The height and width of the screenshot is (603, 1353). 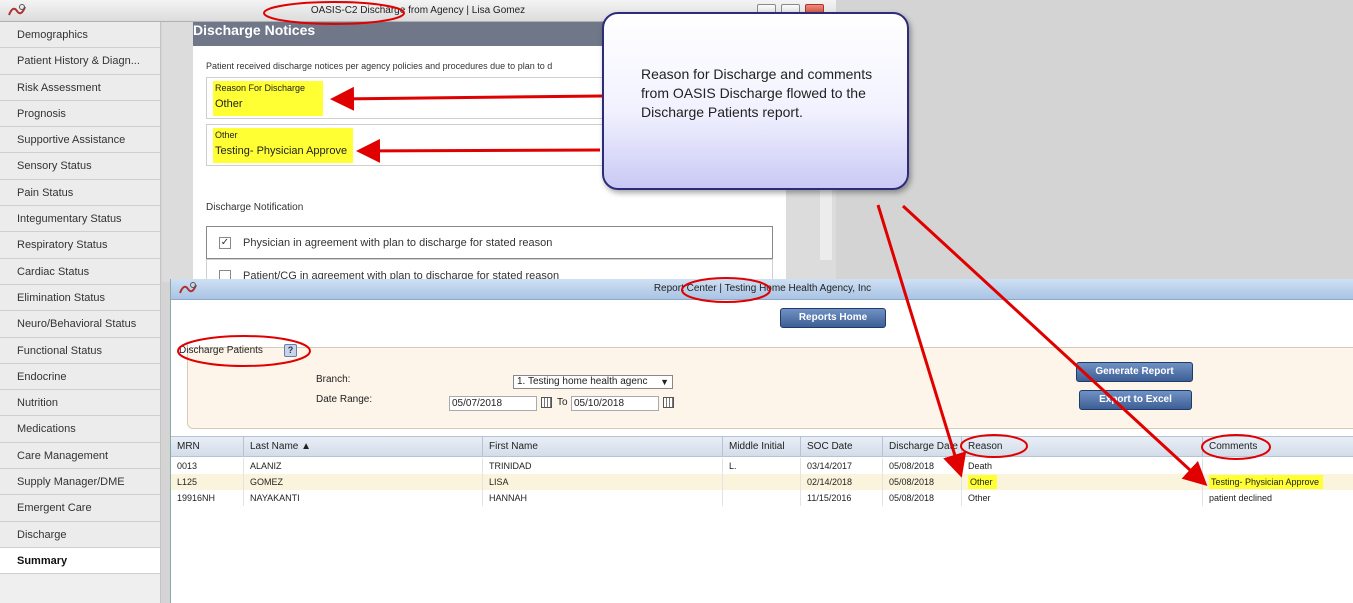 What do you see at coordinates (80, 403) in the screenshot?
I see `sidebar-item: Nutrition` at bounding box center [80, 403].